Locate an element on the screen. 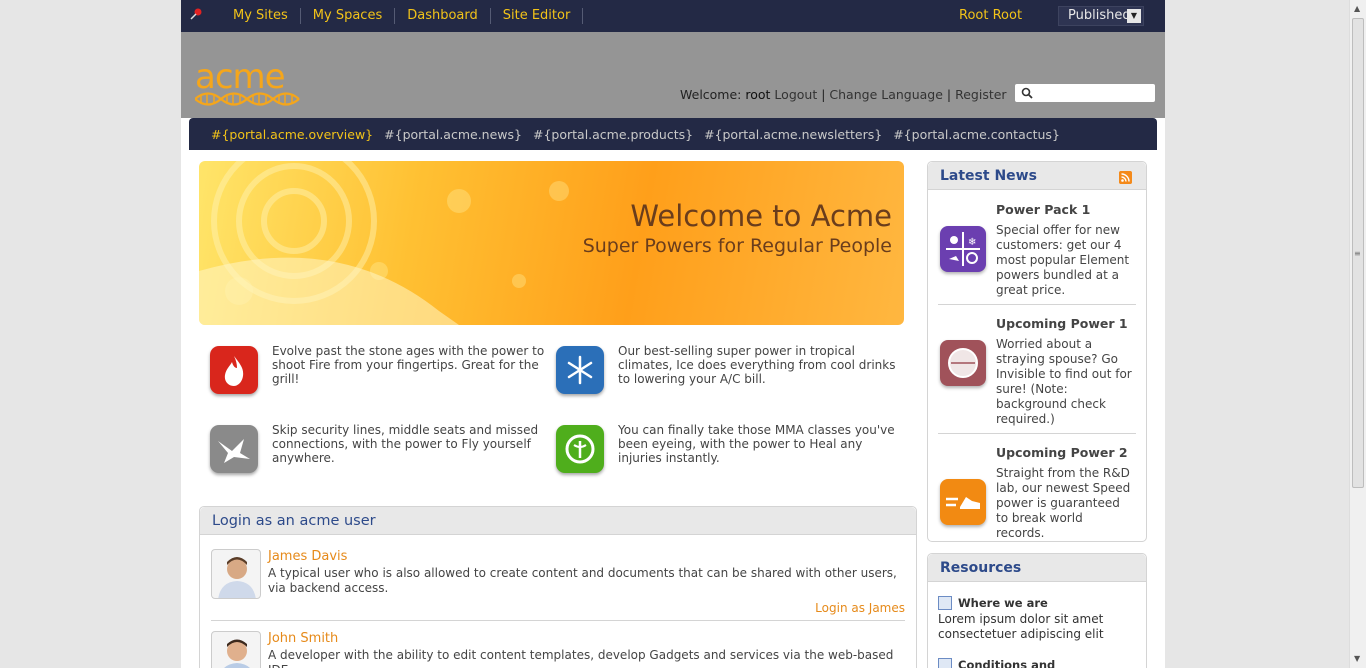 This screenshot has height=668, width=1366. invisible-icon is located at coordinates (963, 363).